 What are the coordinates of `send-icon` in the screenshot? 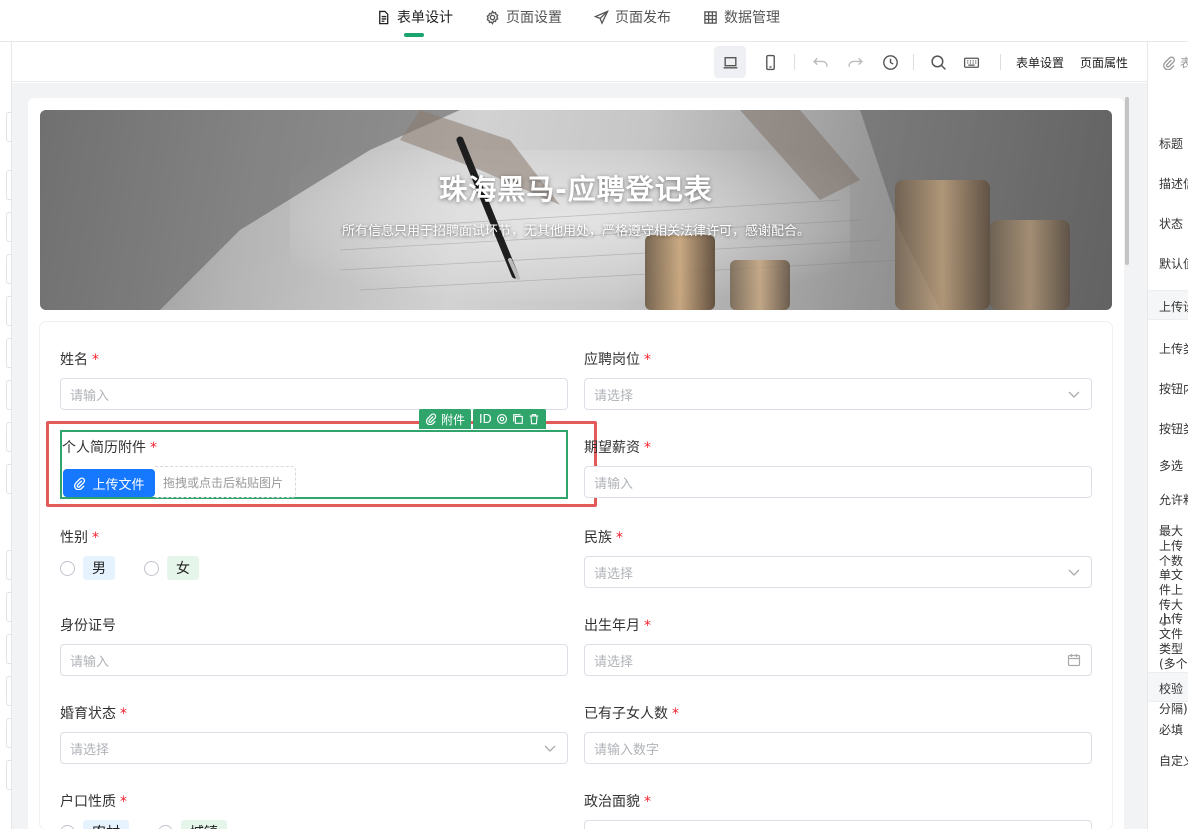 It's located at (601, 17).